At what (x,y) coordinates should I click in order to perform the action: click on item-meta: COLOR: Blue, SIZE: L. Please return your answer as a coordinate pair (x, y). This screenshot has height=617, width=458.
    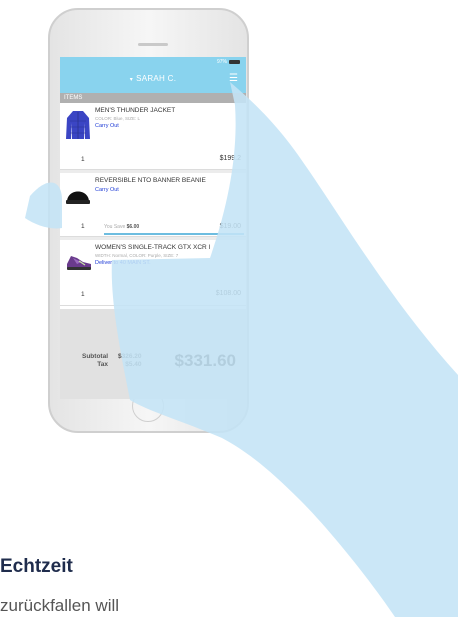
    Looking at the image, I should click on (118, 118).